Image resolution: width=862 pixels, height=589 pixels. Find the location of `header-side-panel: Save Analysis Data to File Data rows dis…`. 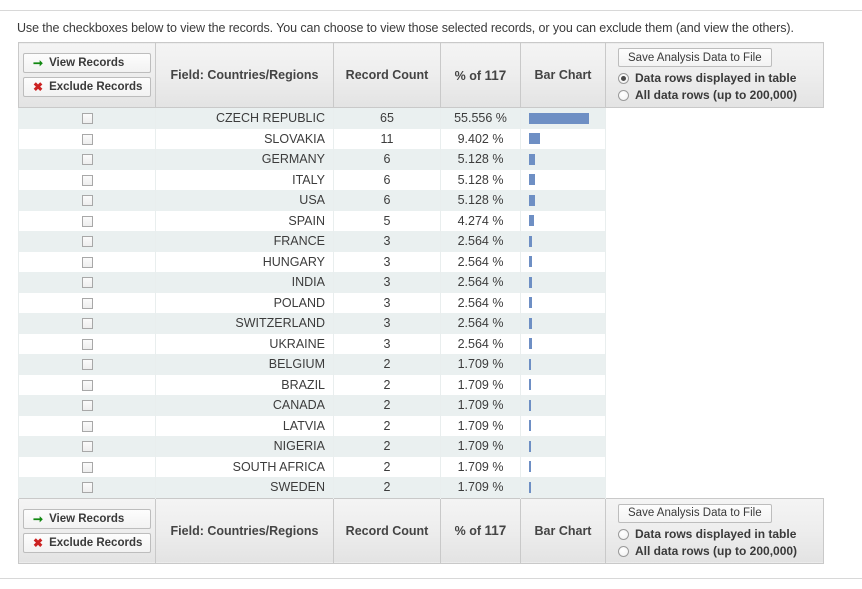

header-side-panel: Save Analysis Data to File Data rows dis… is located at coordinates (714, 75).